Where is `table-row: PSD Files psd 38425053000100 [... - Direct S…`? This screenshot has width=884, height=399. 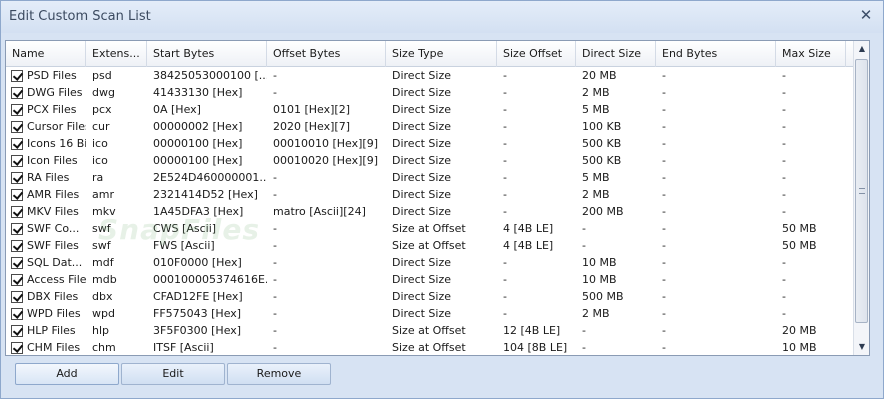 table-row: PSD Files psd 38425053000100 [... - Direct S… is located at coordinates (430, 75).